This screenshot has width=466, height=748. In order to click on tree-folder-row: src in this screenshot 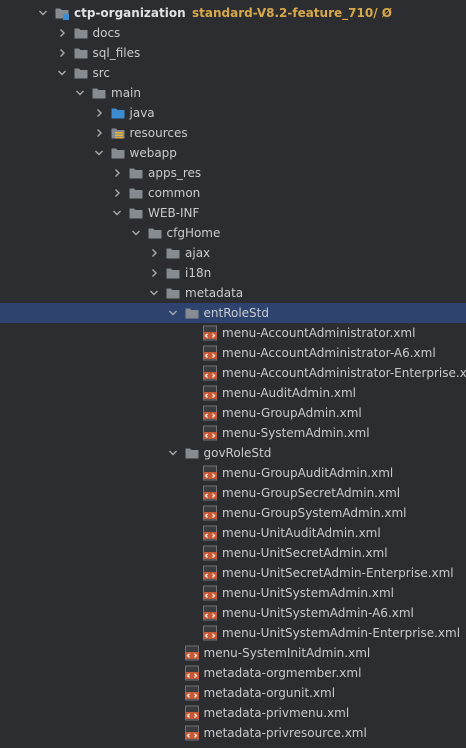, I will do `click(233, 73)`.